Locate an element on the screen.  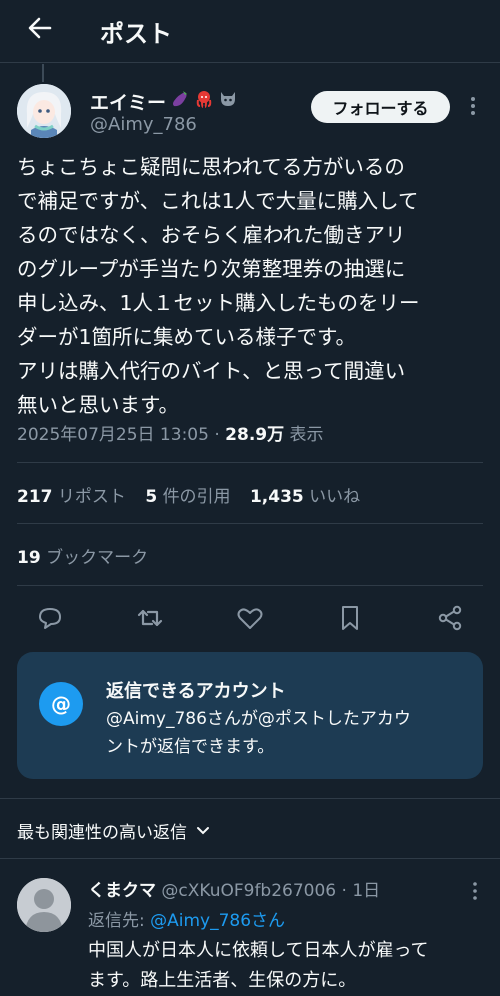
like-icon is located at coordinates (250, 618).